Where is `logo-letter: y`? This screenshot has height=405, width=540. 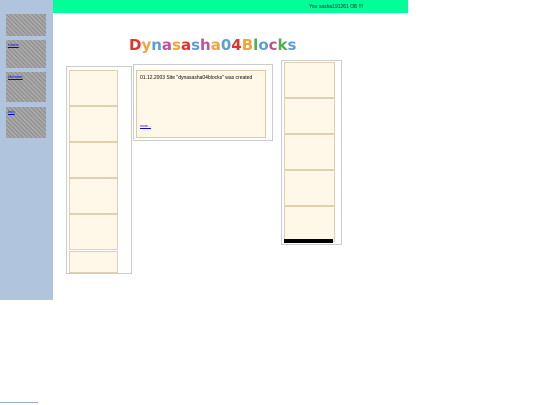 logo-letter: y is located at coordinates (146, 45).